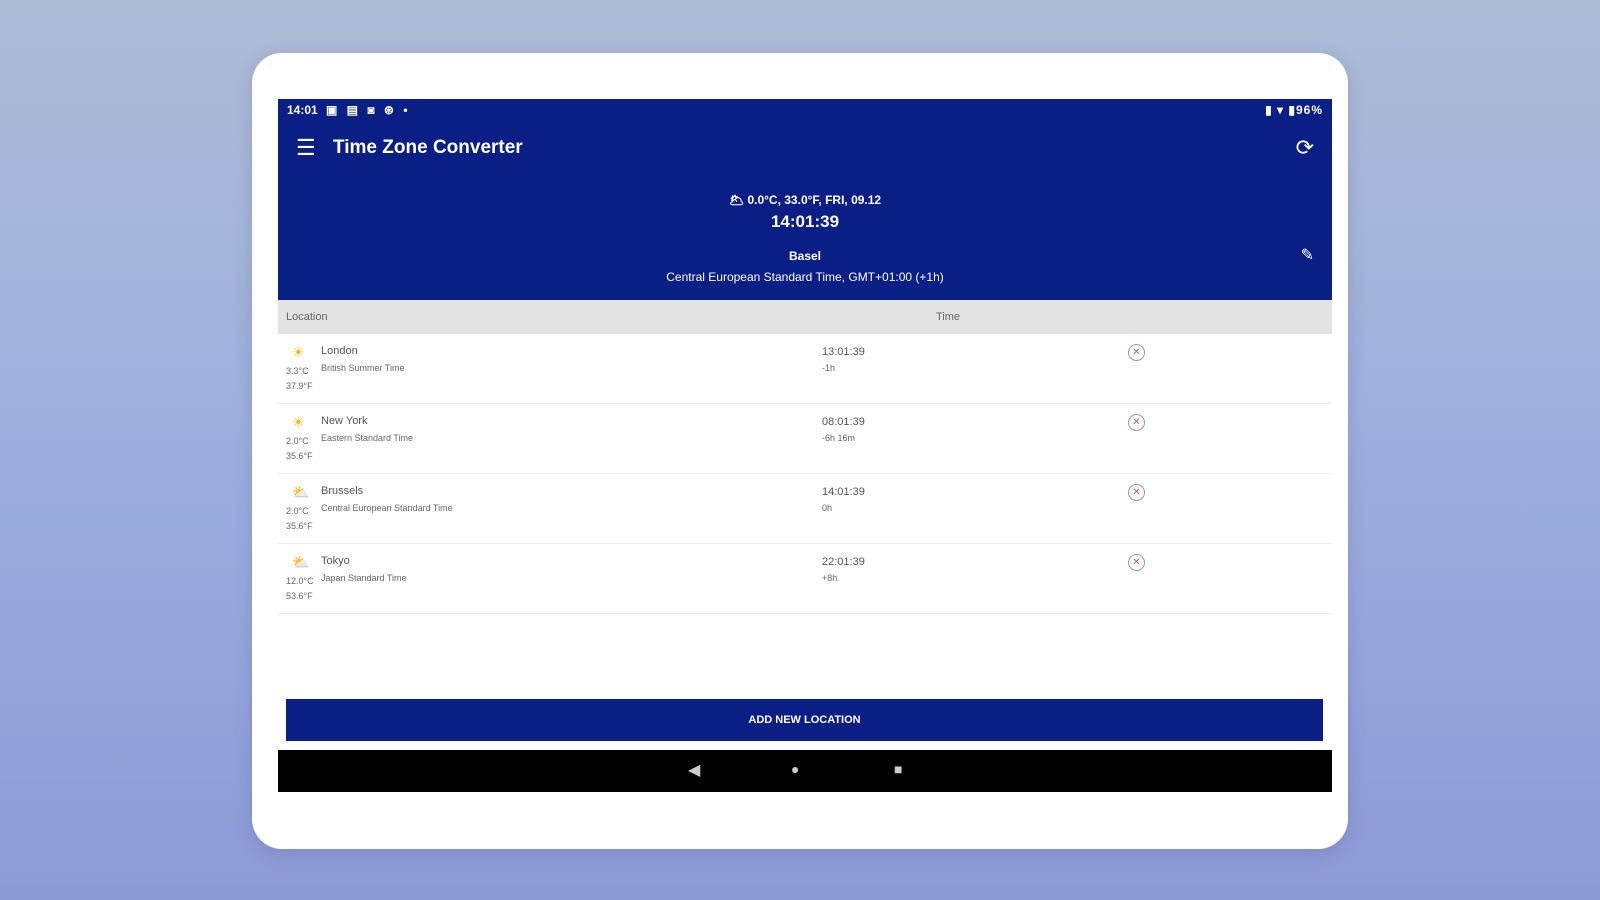  I want to click on column-time: Time, so click(948, 317).